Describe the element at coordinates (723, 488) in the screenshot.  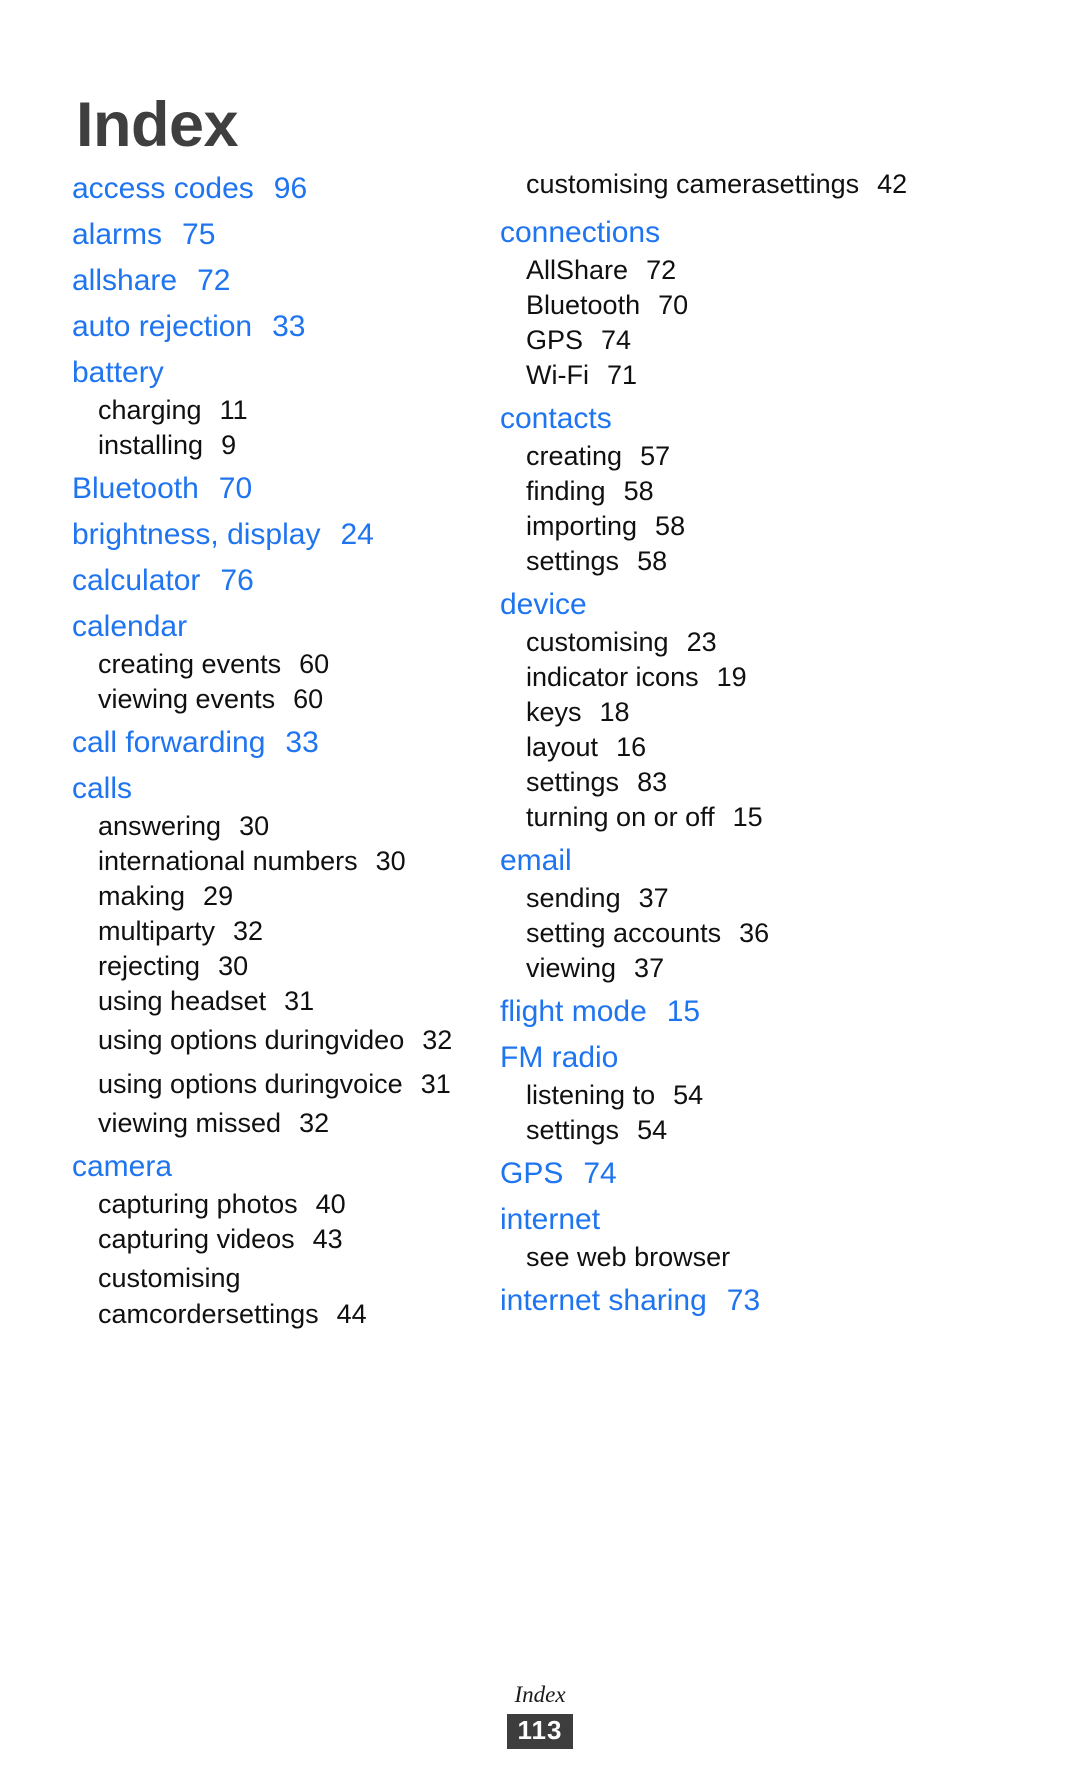
I see `index-sub-entry: finding 58` at that location.